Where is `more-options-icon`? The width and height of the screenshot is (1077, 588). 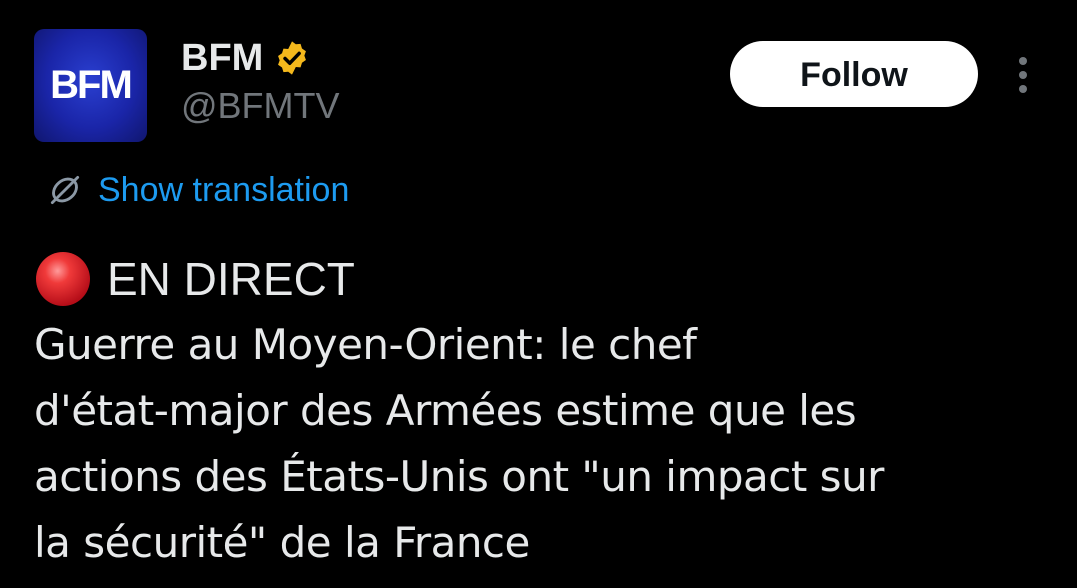
more-options-icon is located at coordinates (1023, 75).